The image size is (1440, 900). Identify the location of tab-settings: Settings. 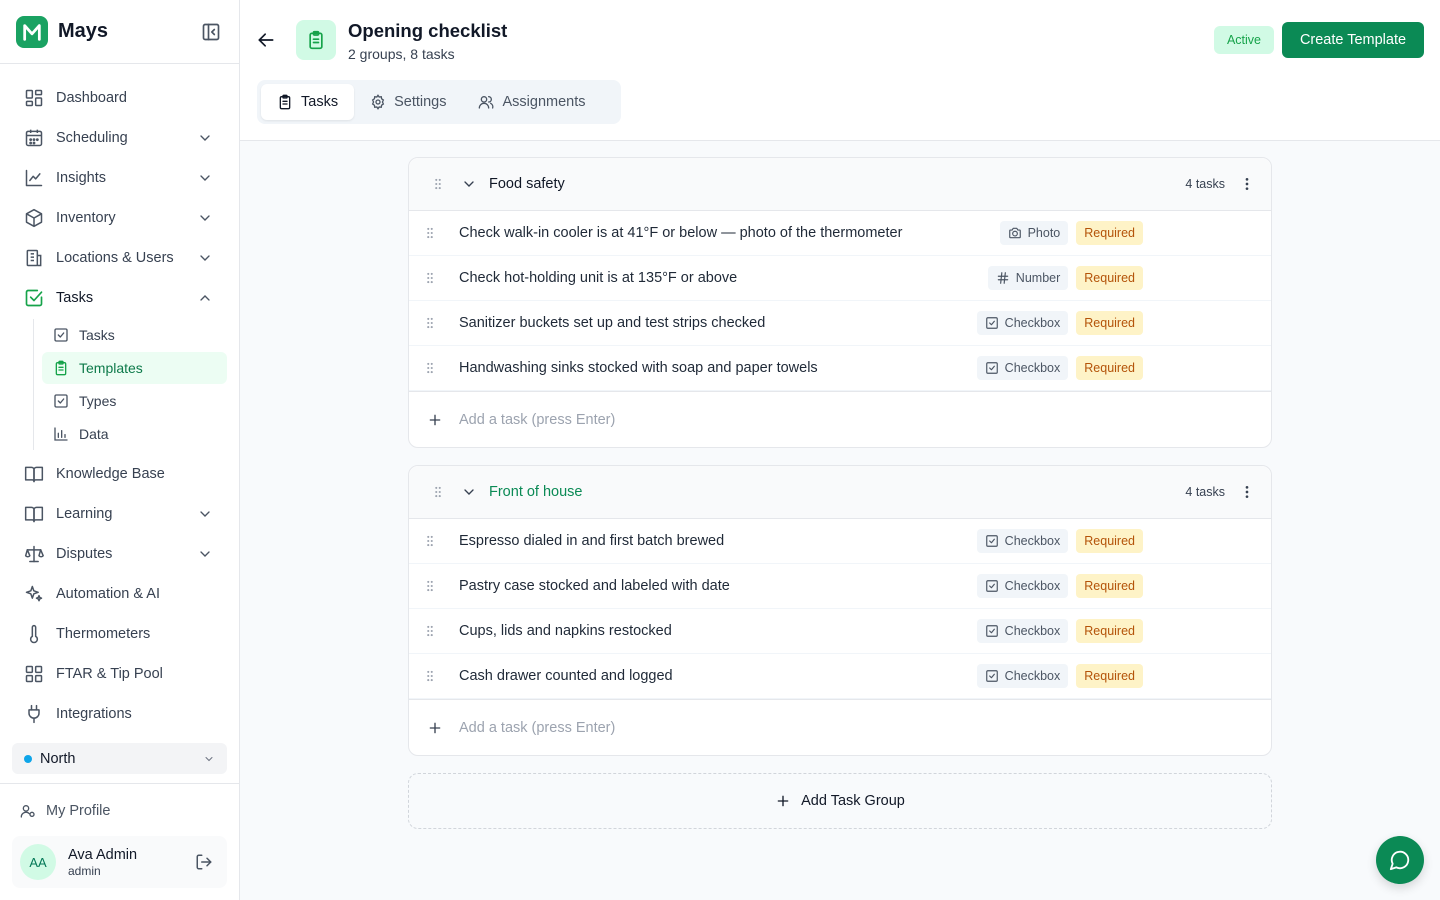
(408, 102).